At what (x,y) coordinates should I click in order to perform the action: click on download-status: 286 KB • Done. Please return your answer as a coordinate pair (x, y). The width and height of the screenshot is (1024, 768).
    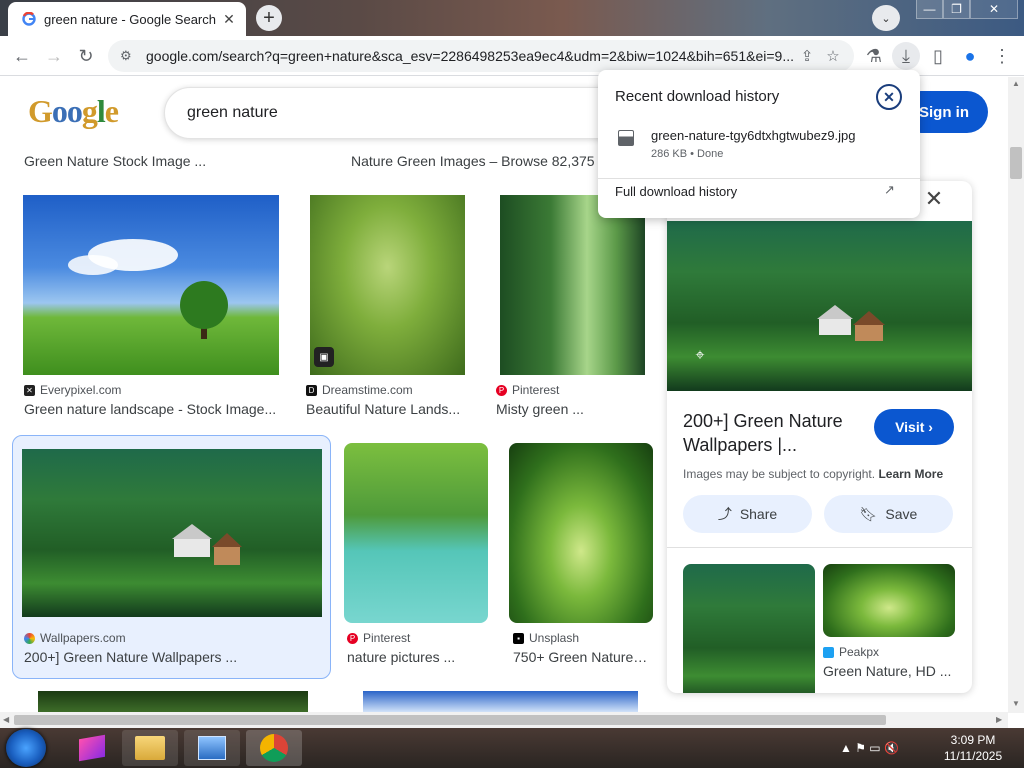
    Looking at the image, I should click on (687, 154).